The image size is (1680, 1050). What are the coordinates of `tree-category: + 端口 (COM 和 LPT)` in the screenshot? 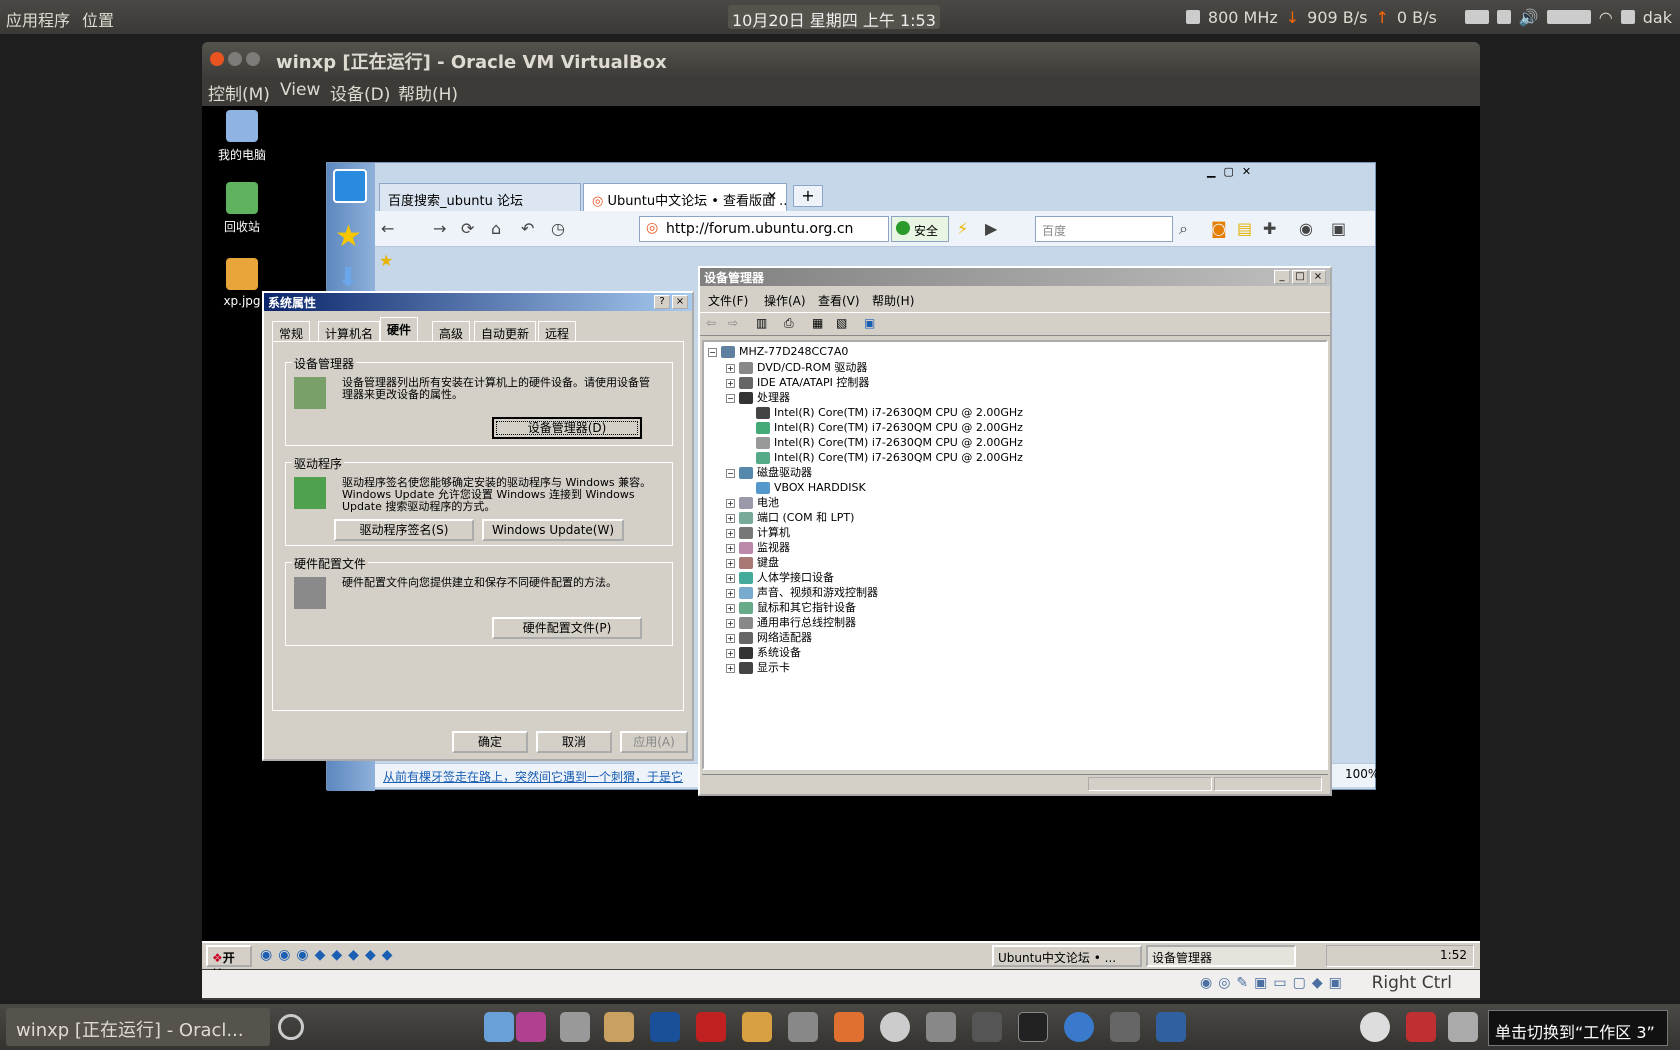 It's located at (790, 518).